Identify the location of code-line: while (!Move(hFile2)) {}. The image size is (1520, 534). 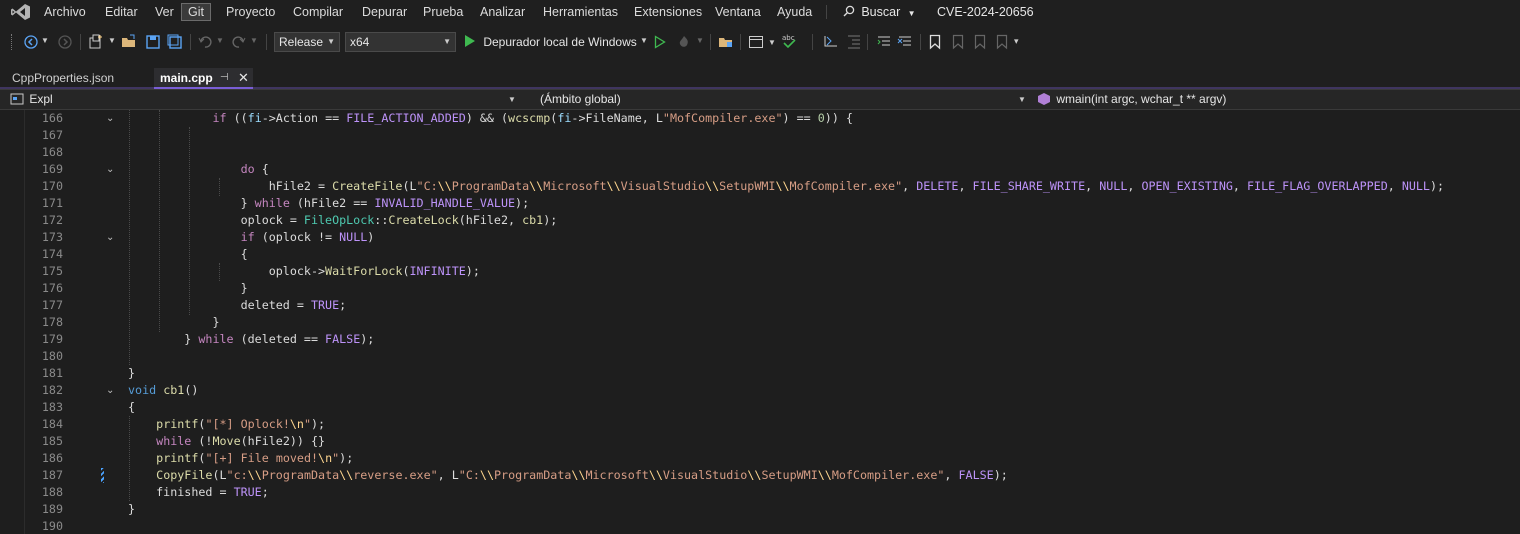
(226, 441).